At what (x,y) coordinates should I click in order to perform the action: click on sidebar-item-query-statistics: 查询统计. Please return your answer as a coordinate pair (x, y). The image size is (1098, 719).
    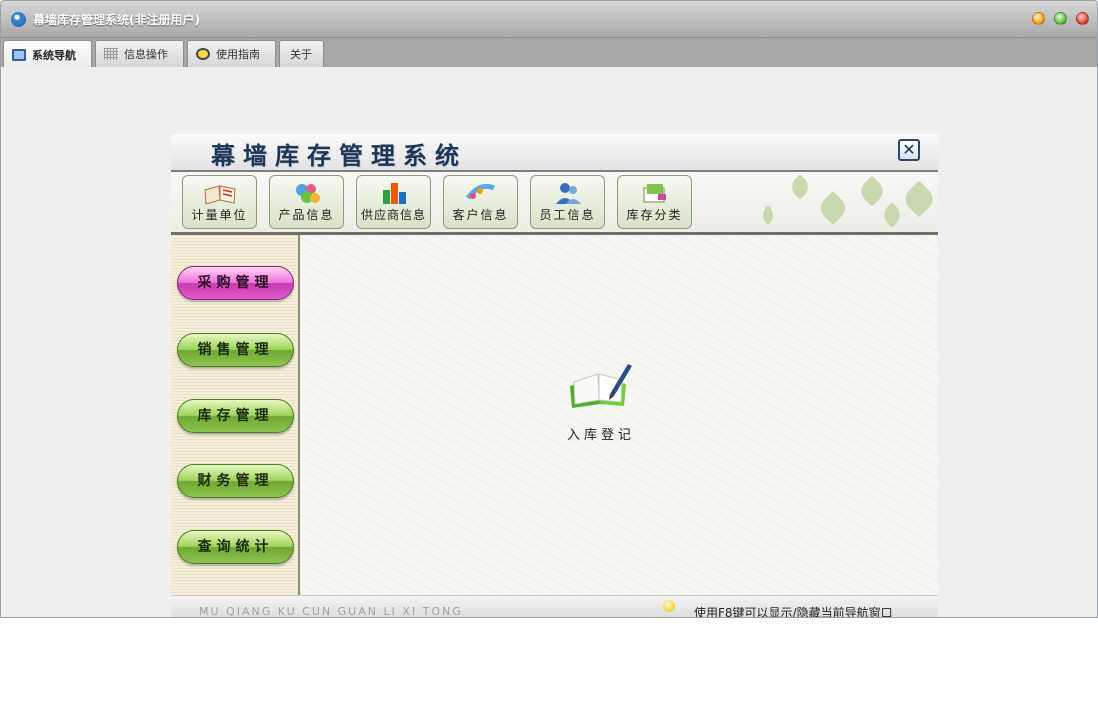
    Looking at the image, I should click on (235, 547).